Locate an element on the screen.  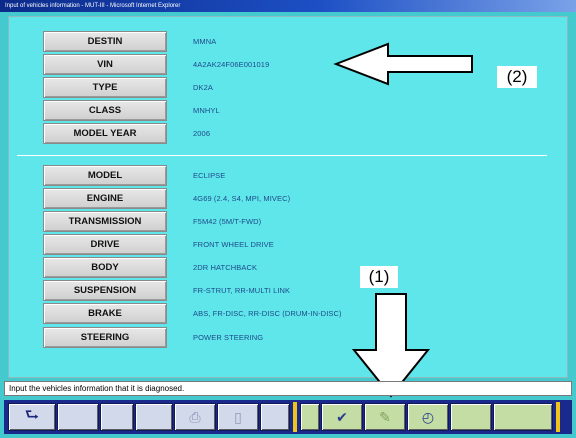
print-icon: ⎙ is located at coordinates (195, 416).